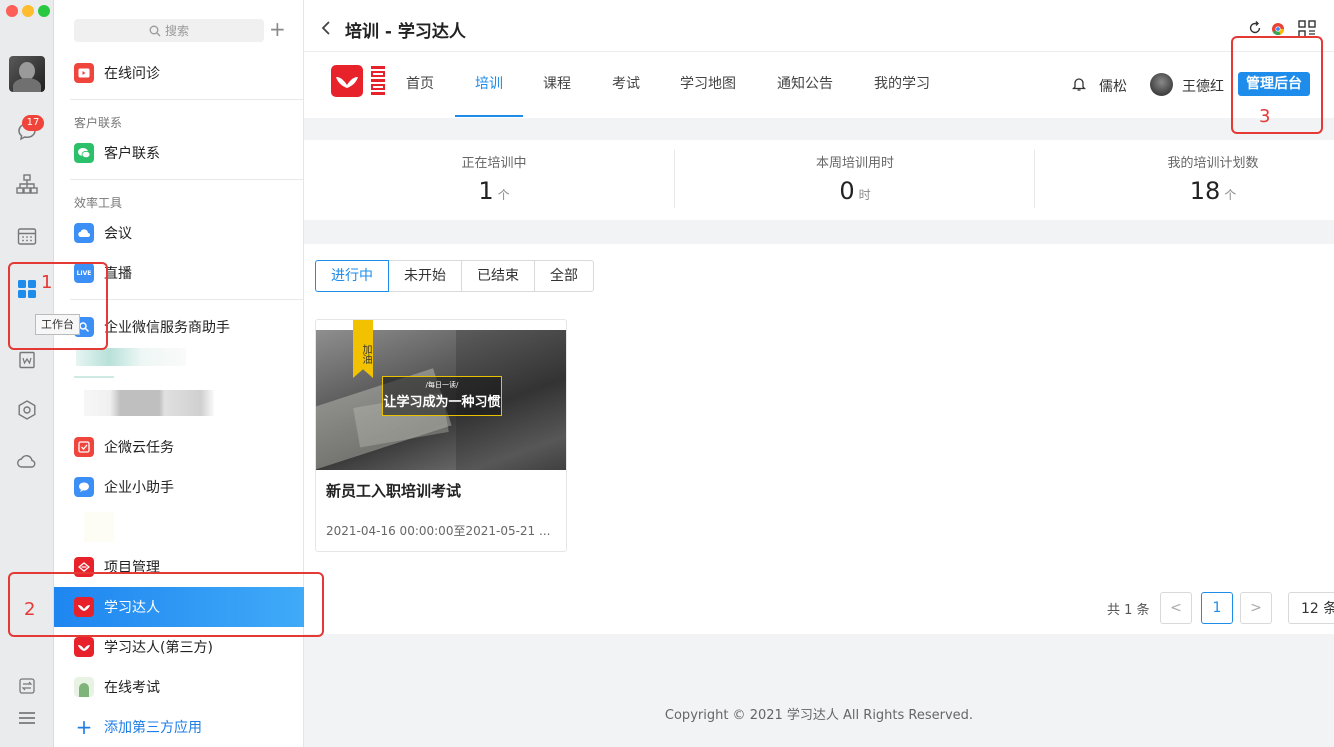  Describe the element at coordinates (1278, 29) in the screenshot. I see `browser-icon` at that location.